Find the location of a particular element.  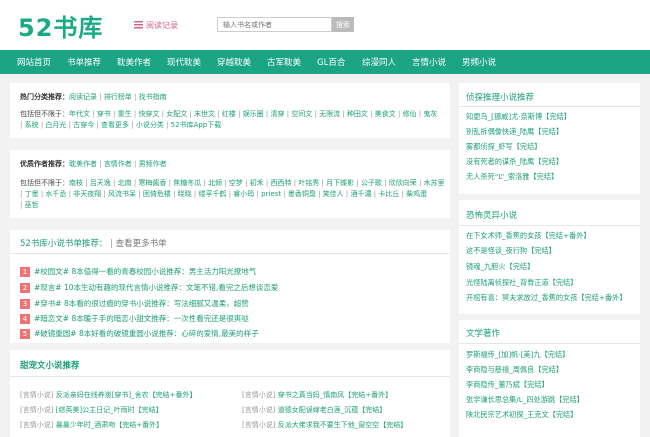

nav-item-ancient: 古军耽美 is located at coordinates (284, 62).